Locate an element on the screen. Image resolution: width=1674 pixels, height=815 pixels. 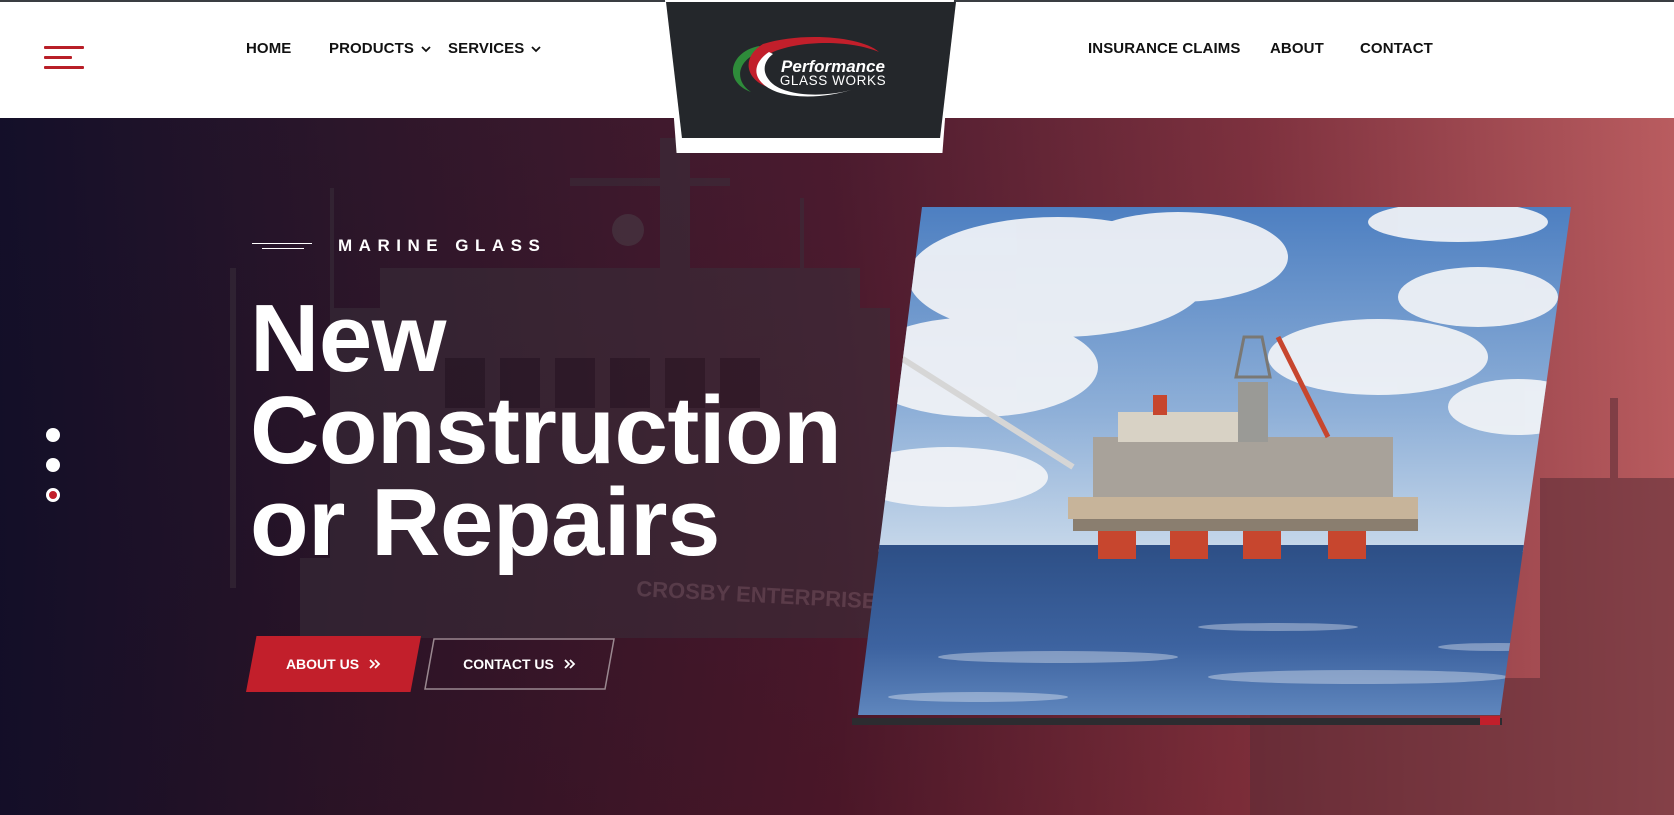
nav-products-label: PRODUCTS is located at coordinates (371, 48).